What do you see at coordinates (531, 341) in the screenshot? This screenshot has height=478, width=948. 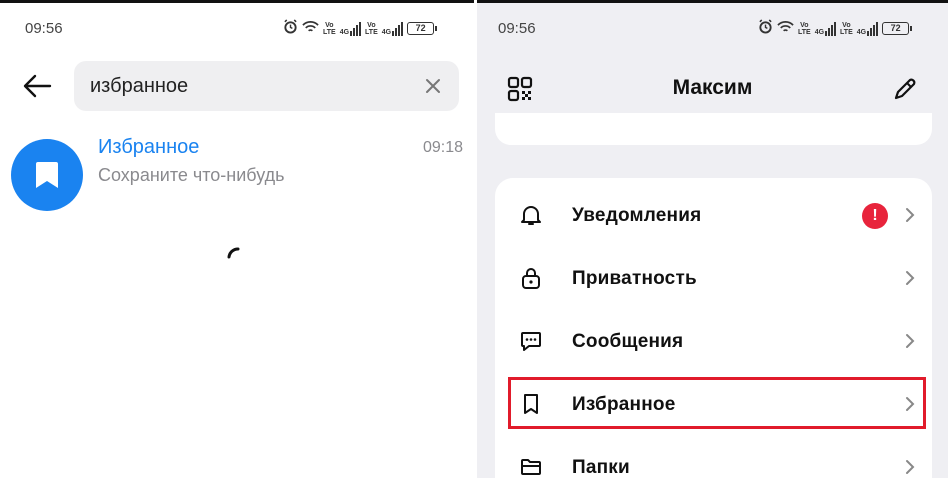 I see `chat-icon` at bounding box center [531, 341].